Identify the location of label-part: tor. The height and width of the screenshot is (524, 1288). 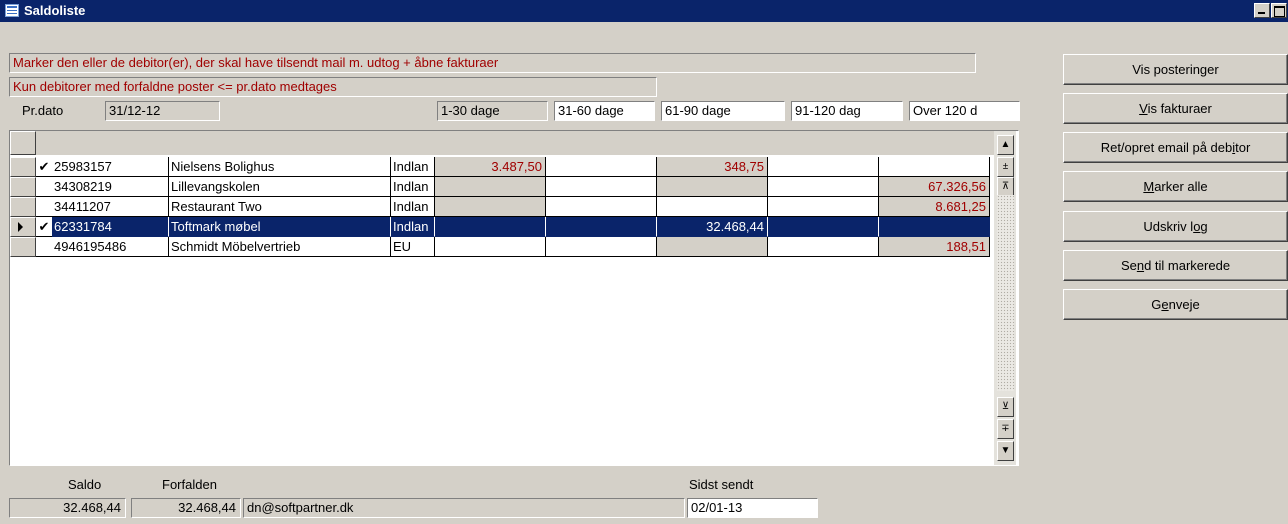
(1243, 147).